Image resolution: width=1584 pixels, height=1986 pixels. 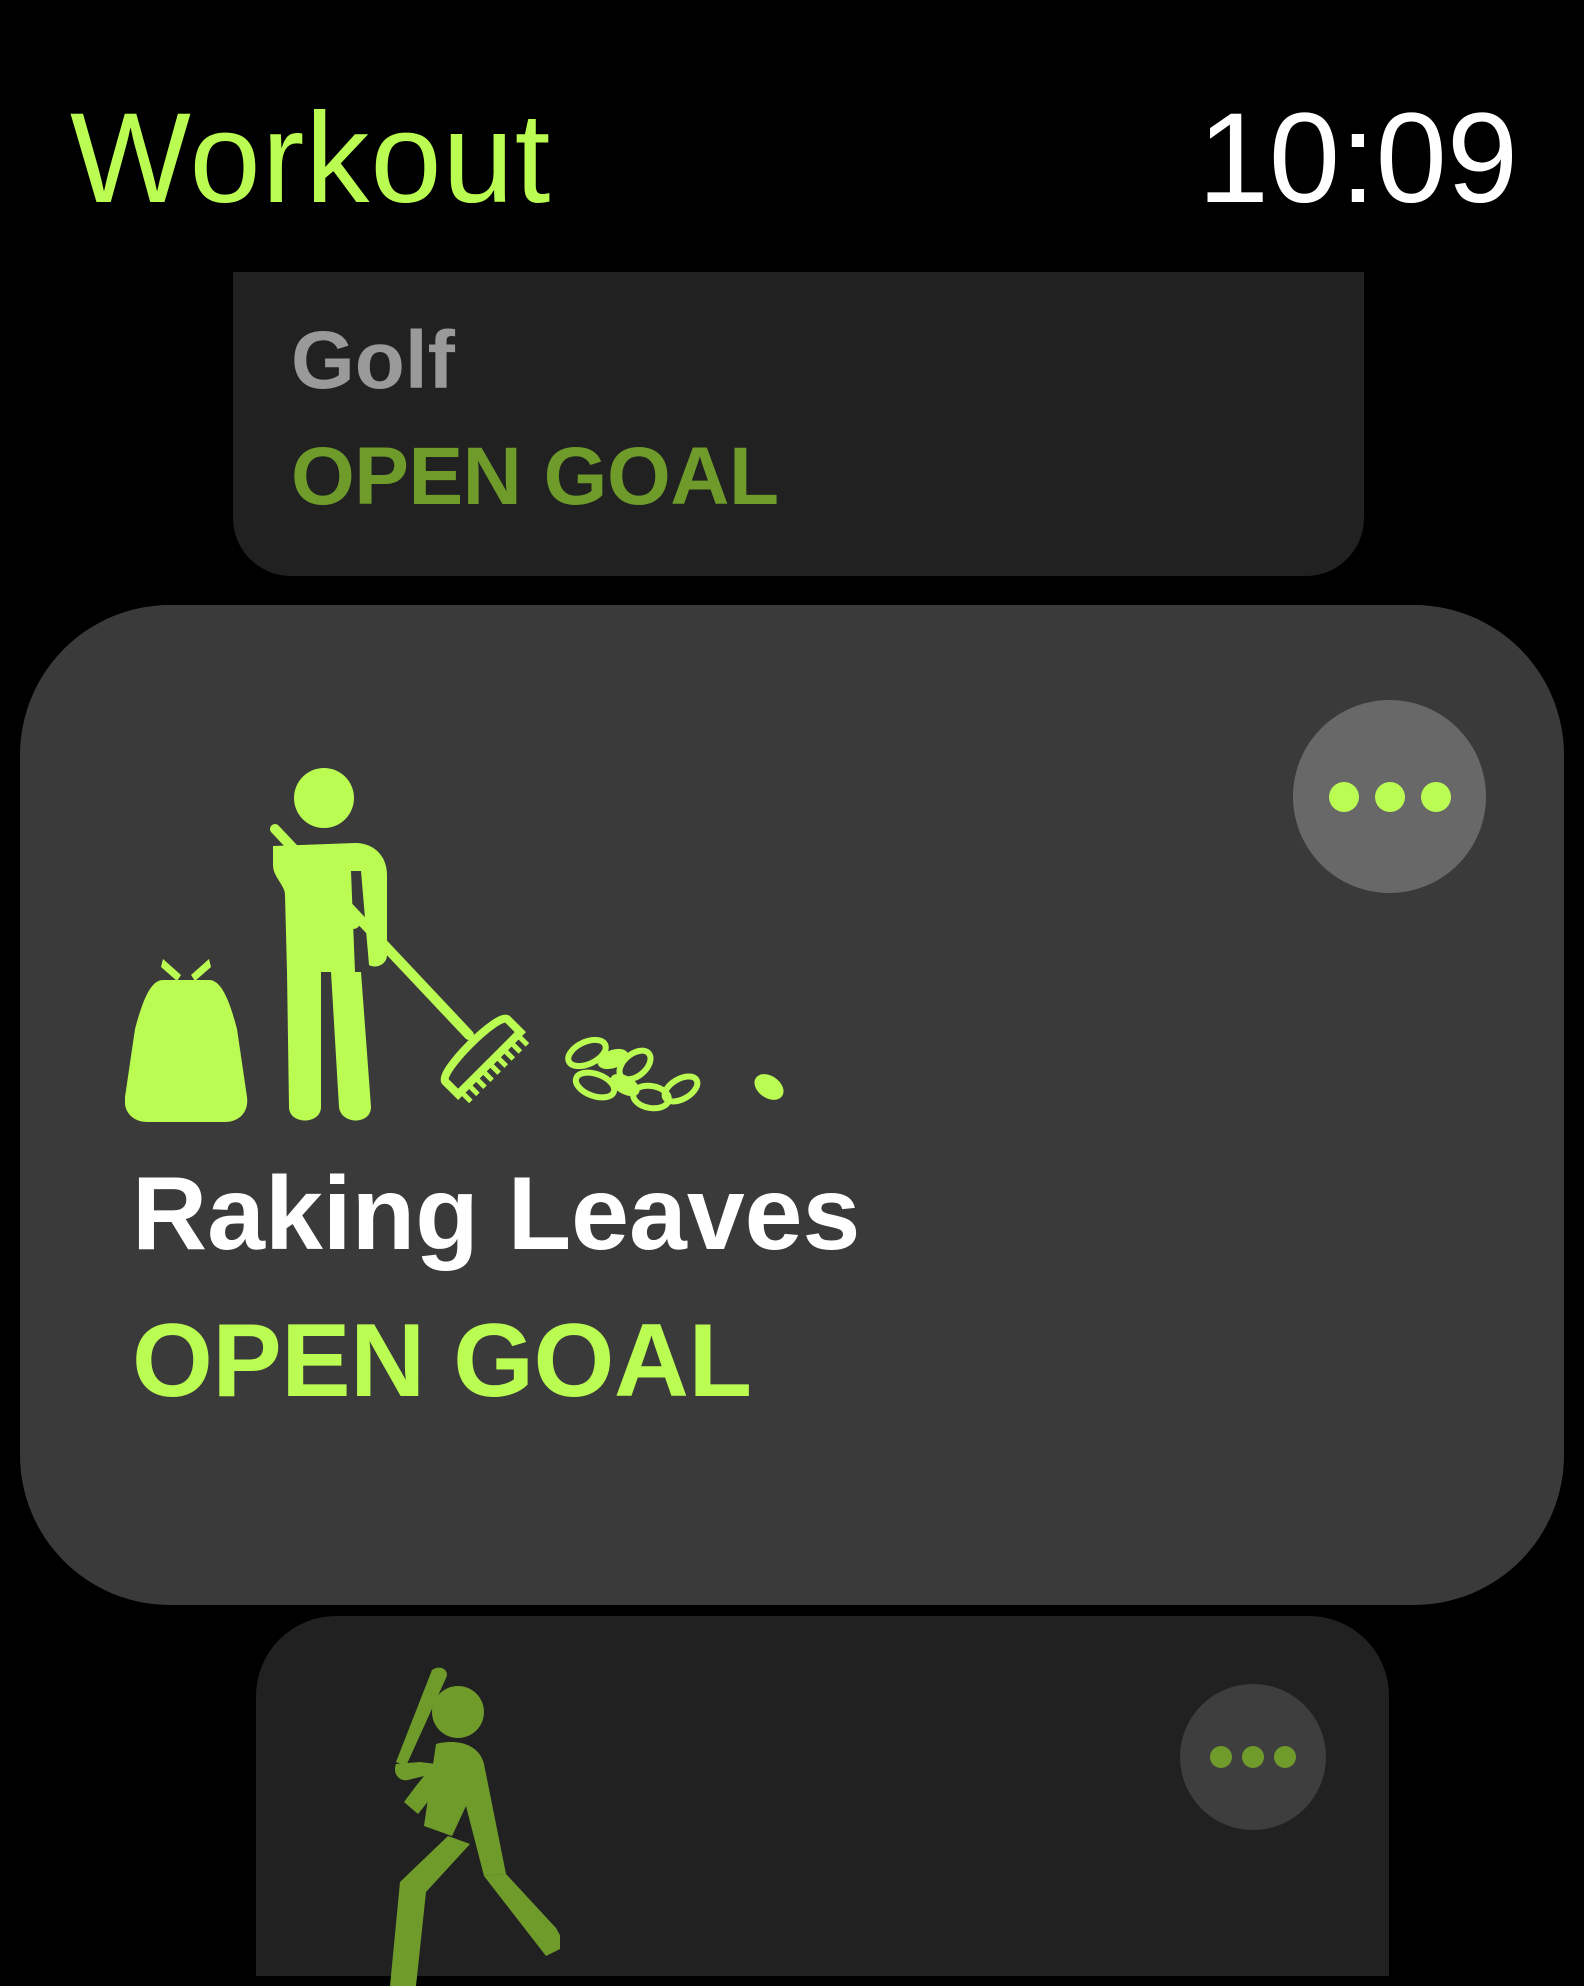 What do you see at coordinates (373, 360) in the screenshot?
I see `workout-name: Golf` at bounding box center [373, 360].